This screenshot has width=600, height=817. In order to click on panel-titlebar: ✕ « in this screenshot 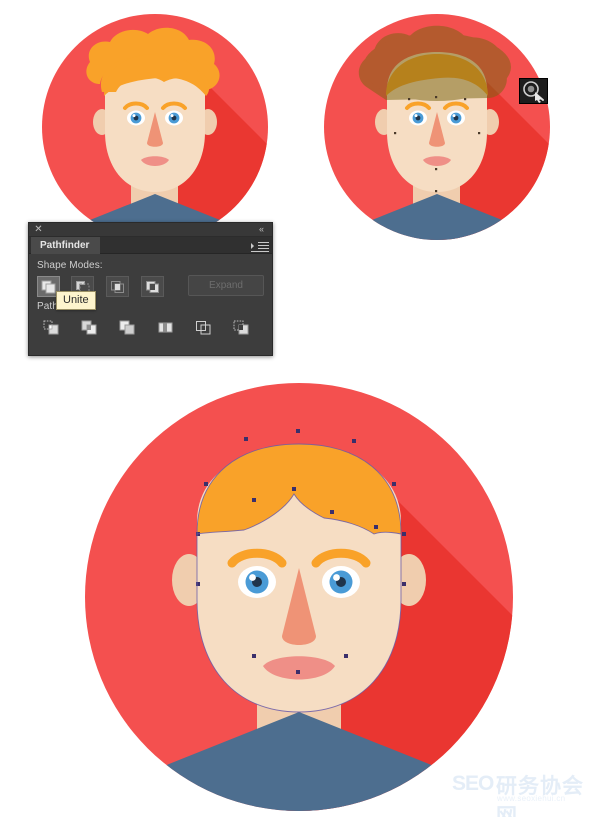, I will do `click(150, 230)`.